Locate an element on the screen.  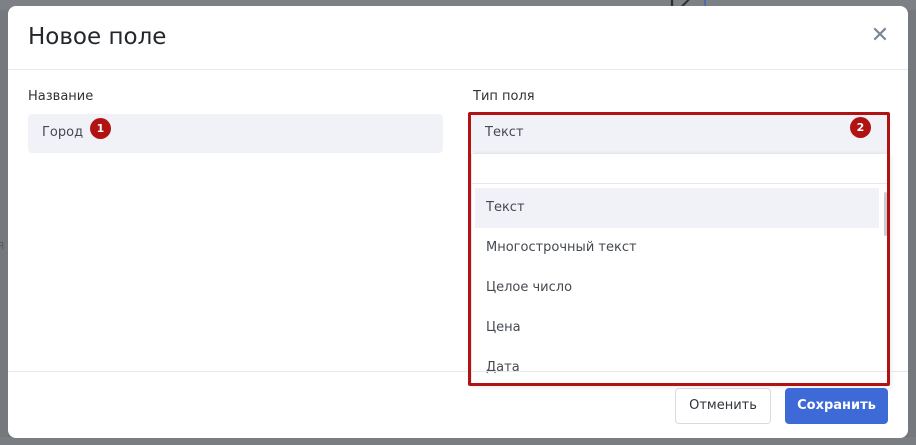
annotation-badge-2: 2 is located at coordinates (860, 127).